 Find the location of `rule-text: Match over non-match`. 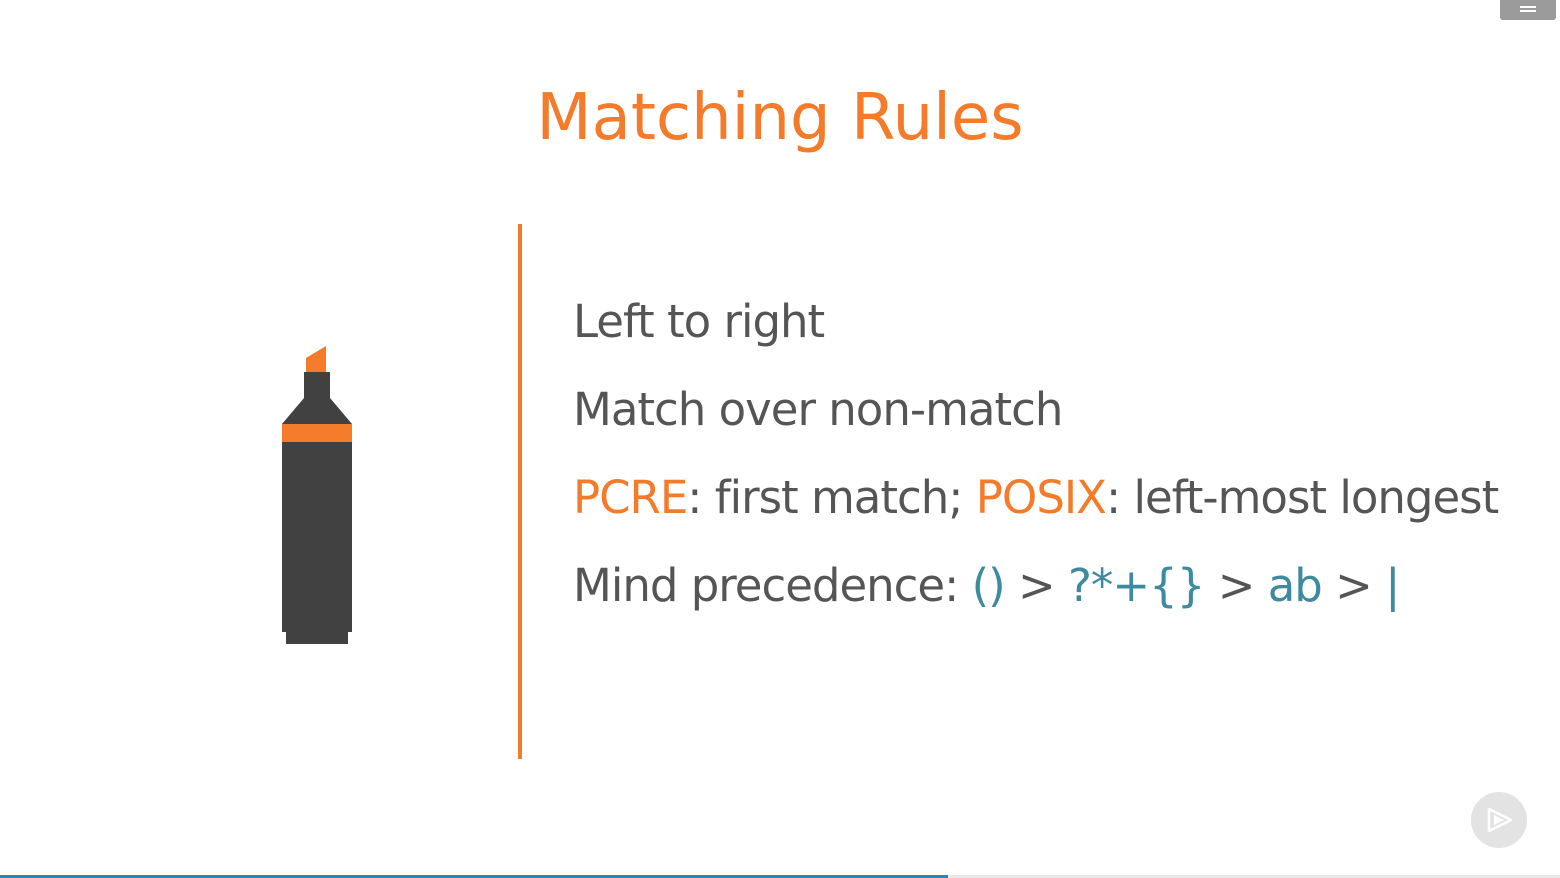

rule-text: Match over non-match is located at coordinates (818, 409).